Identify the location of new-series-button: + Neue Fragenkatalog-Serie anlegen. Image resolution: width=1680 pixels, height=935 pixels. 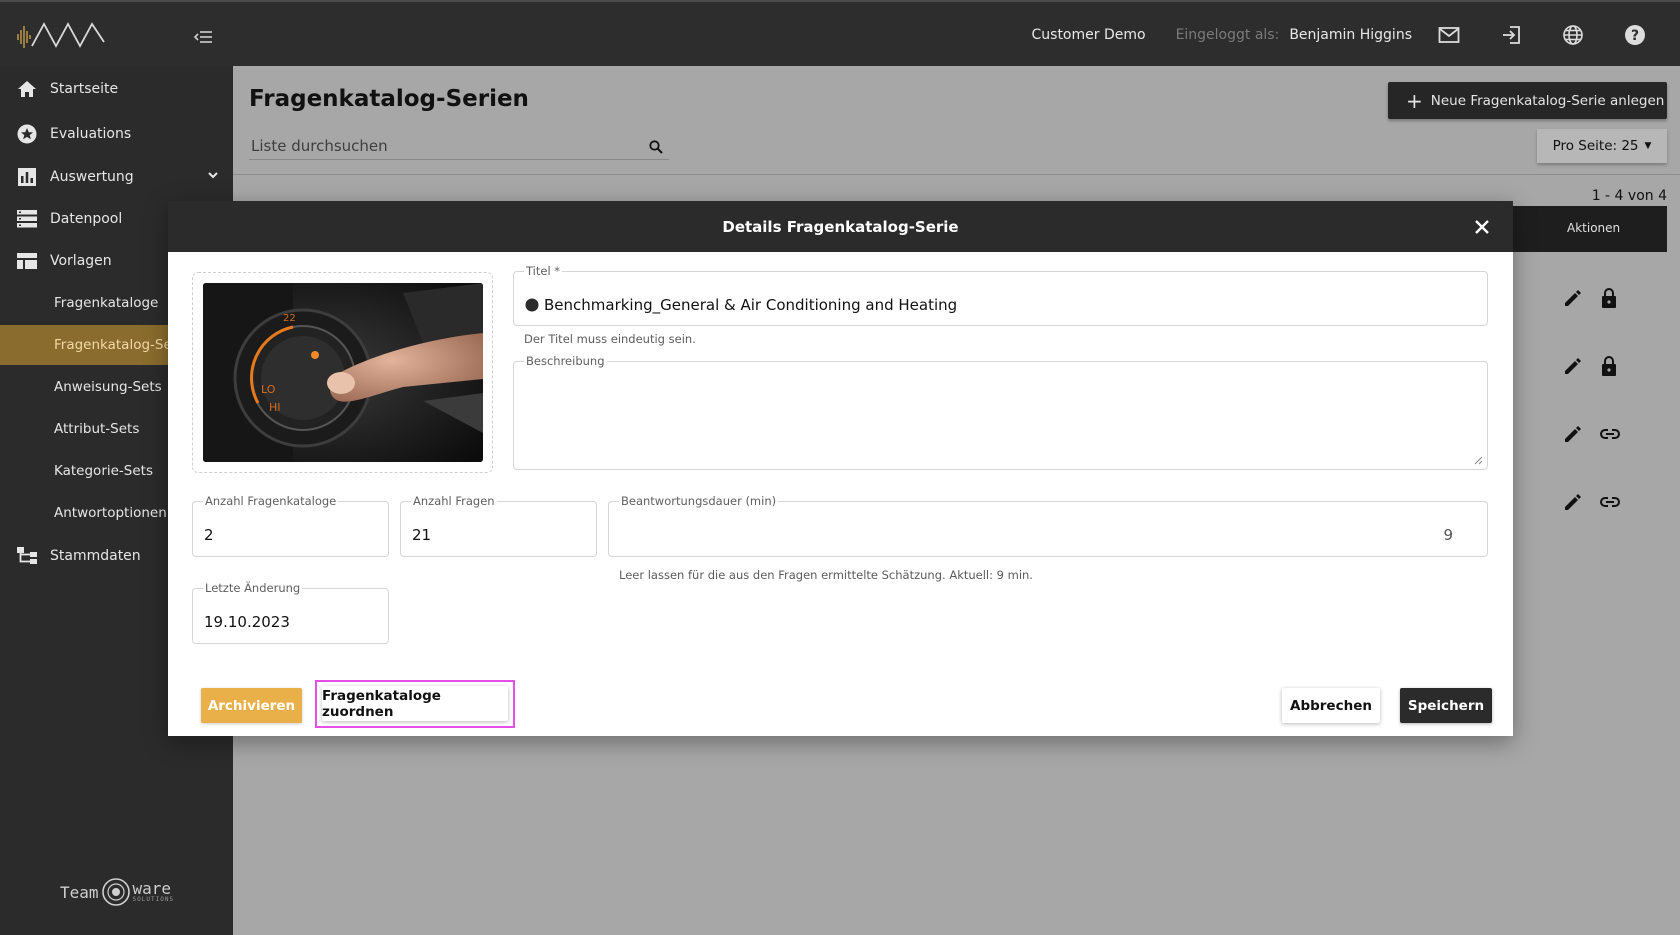
(1527, 100).